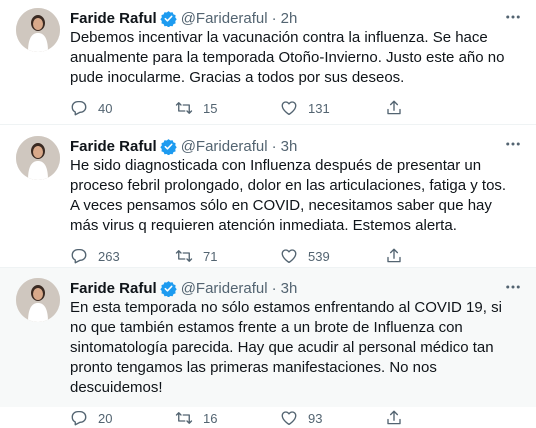 The width and height of the screenshot is (536, 428). What do you see at coordinates (227, 256) in the screenshot?
I see `retweet-button: 71` at bounding box center [227, 256].